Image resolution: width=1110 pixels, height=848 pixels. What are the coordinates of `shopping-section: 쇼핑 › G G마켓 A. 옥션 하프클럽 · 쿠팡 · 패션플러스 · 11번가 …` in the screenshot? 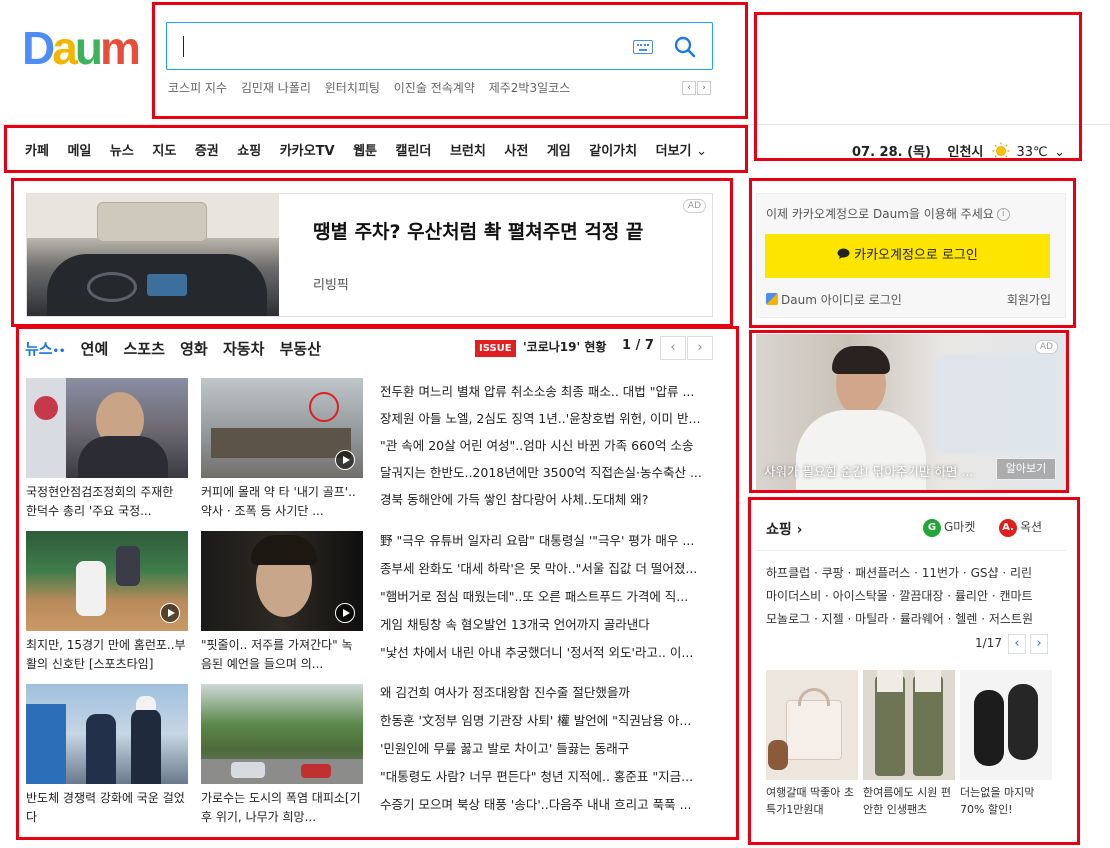 It's located at (911, 671).